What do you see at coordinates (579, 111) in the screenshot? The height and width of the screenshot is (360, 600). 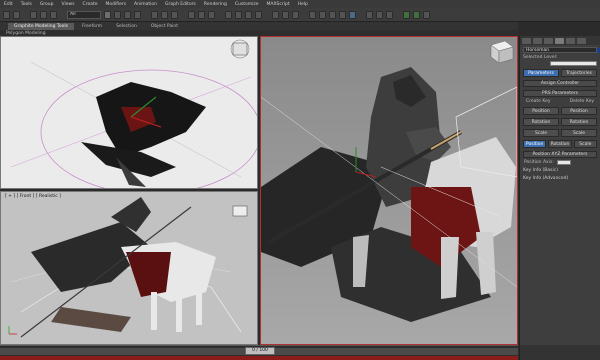 I see `delete-position-key-button: Position` at bounding box center [579, 111].